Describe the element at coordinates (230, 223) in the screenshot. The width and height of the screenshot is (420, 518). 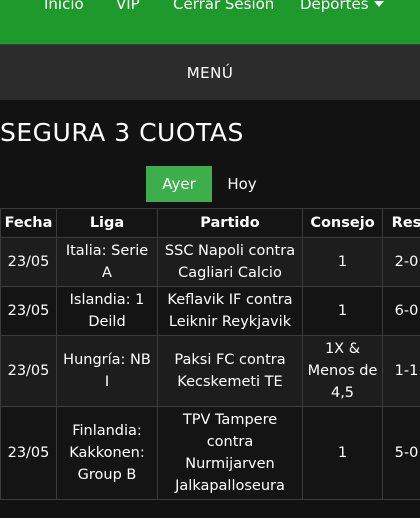
I see `column-header-partido: Partido` at that location.